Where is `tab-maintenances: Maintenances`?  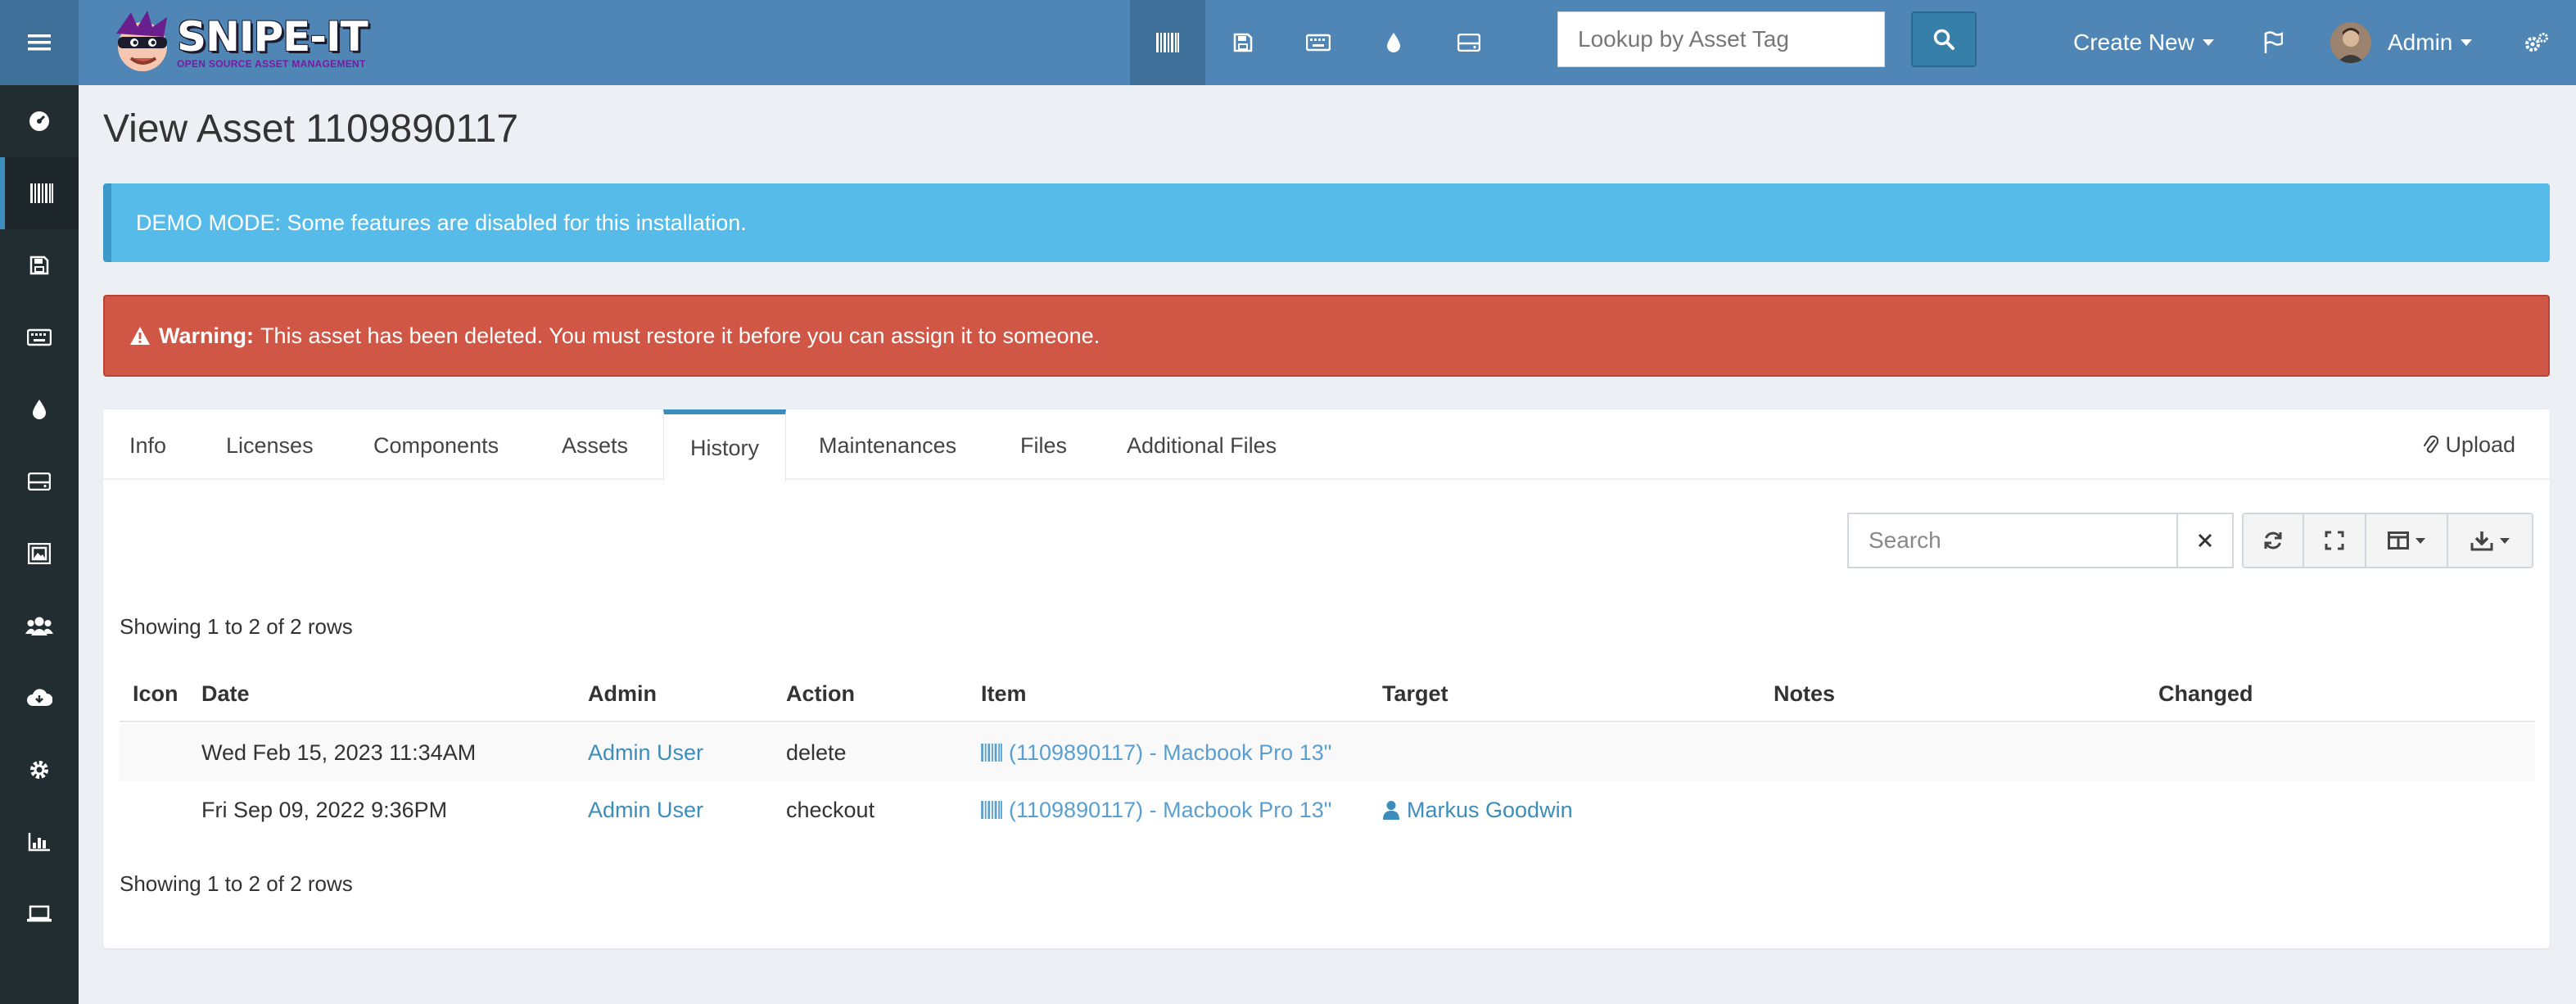
tab-maintenances: Maintenances is located at coordinates (888, 445).